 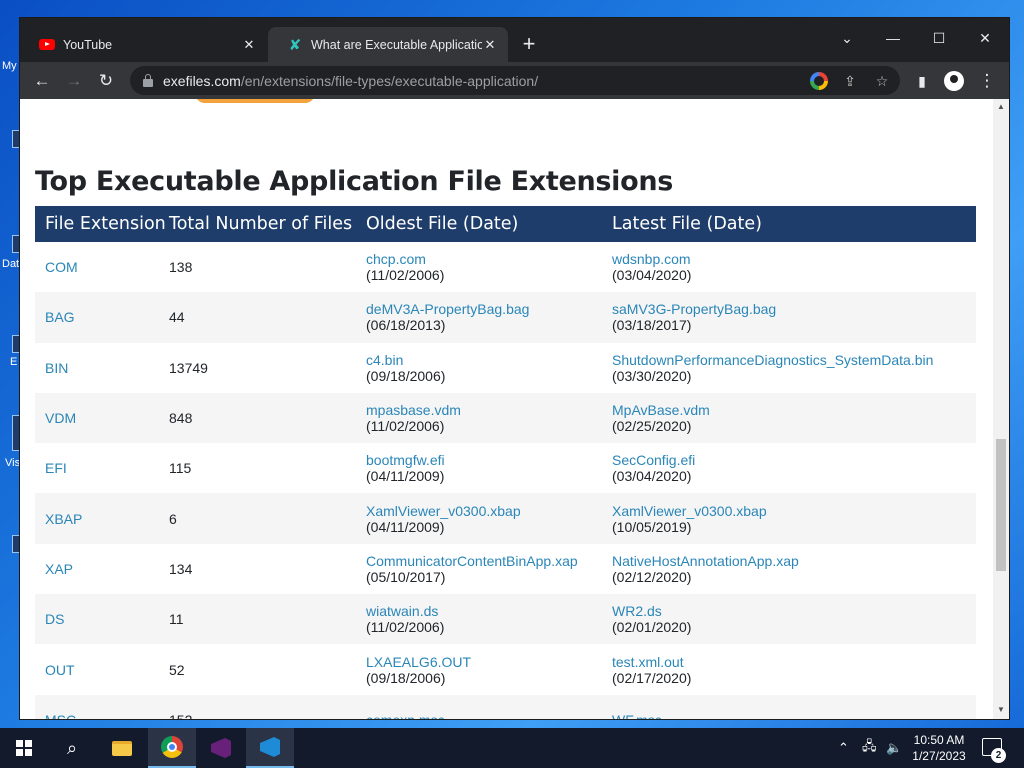 What do you see at coordinates (505, 706) in the screenshot?
I see `table-row: MSC 152comexp.mscWF.msc` at bounding box center [505, 706].